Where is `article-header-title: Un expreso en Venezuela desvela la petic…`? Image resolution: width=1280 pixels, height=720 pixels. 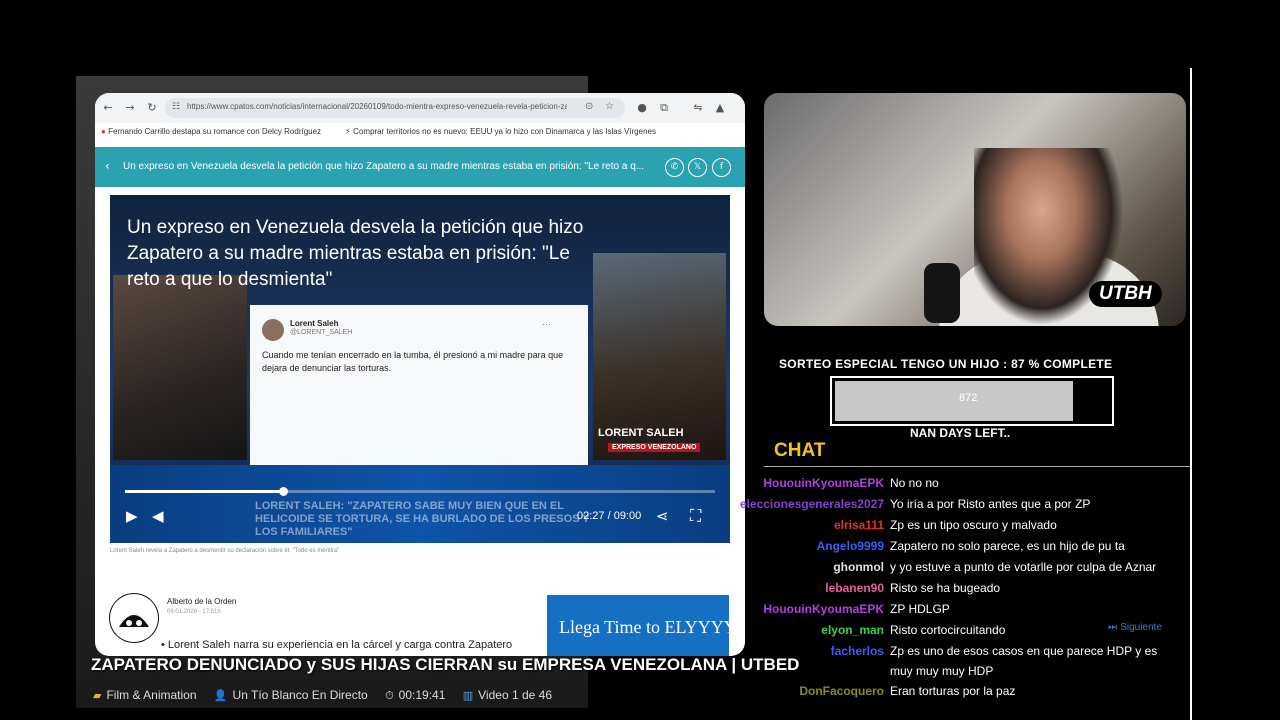
article-header-title: Un expreso en Venezuela desvela la petic… is located at coordinates (384, 166).